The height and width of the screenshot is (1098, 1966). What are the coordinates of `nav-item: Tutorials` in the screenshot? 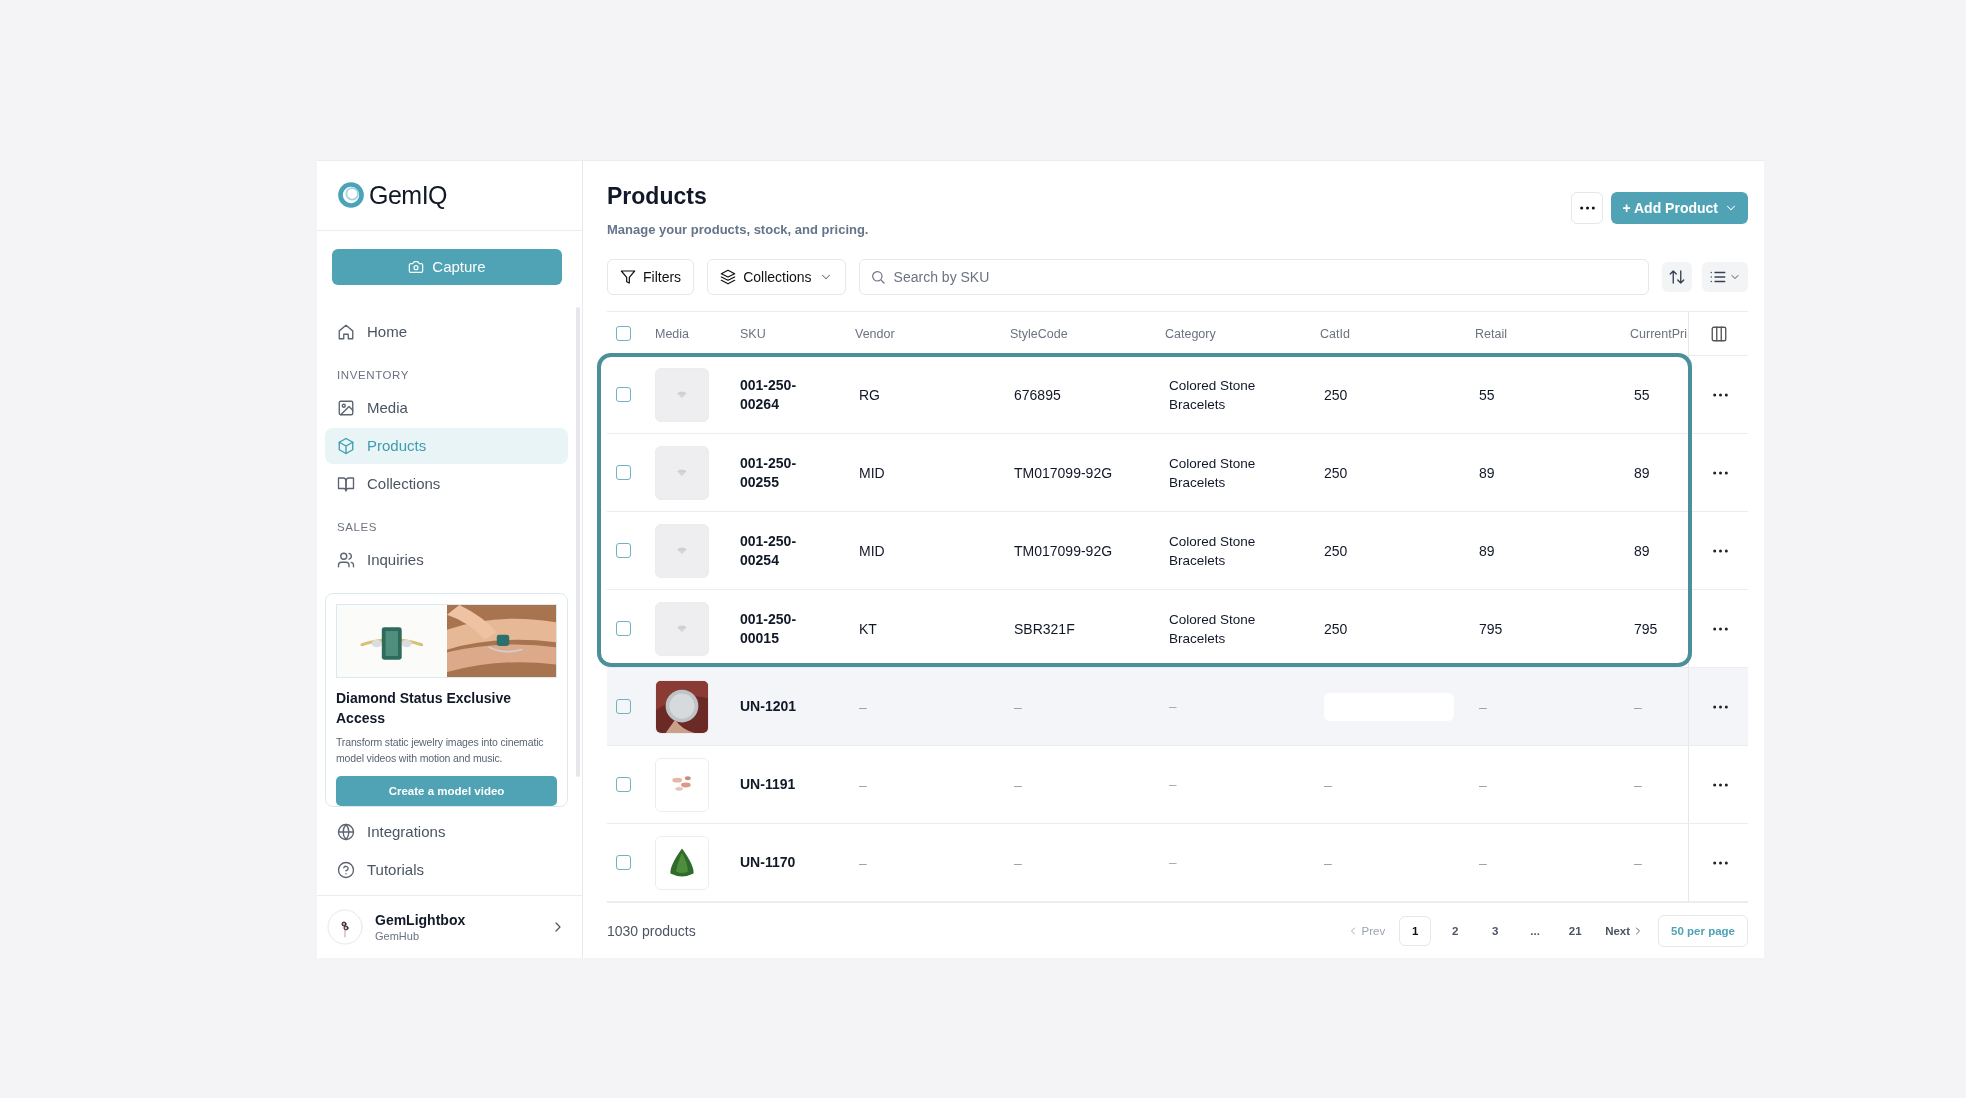 It's located at (446, 869).